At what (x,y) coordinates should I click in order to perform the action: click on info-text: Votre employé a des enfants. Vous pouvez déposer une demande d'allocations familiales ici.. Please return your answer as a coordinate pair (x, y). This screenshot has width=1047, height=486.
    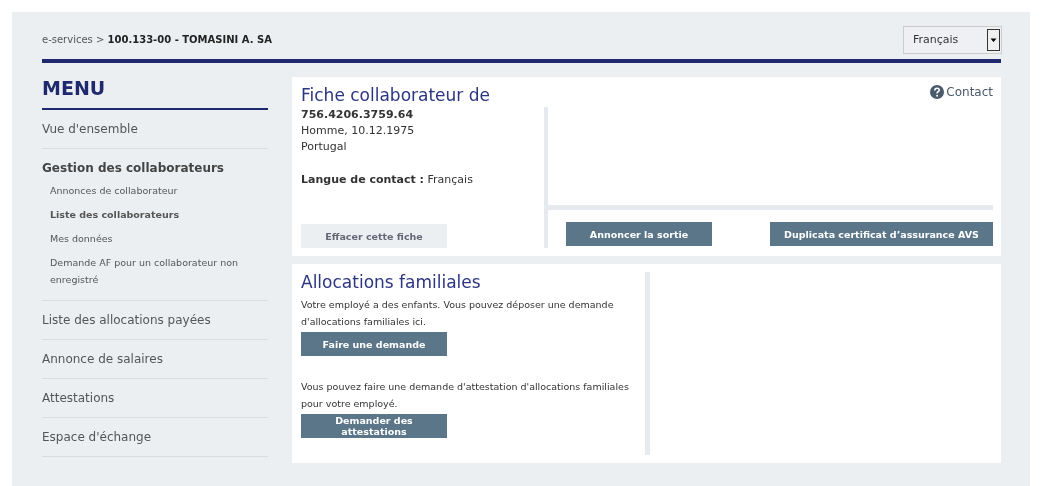
    Looking at the image, I should click on (458, 313).